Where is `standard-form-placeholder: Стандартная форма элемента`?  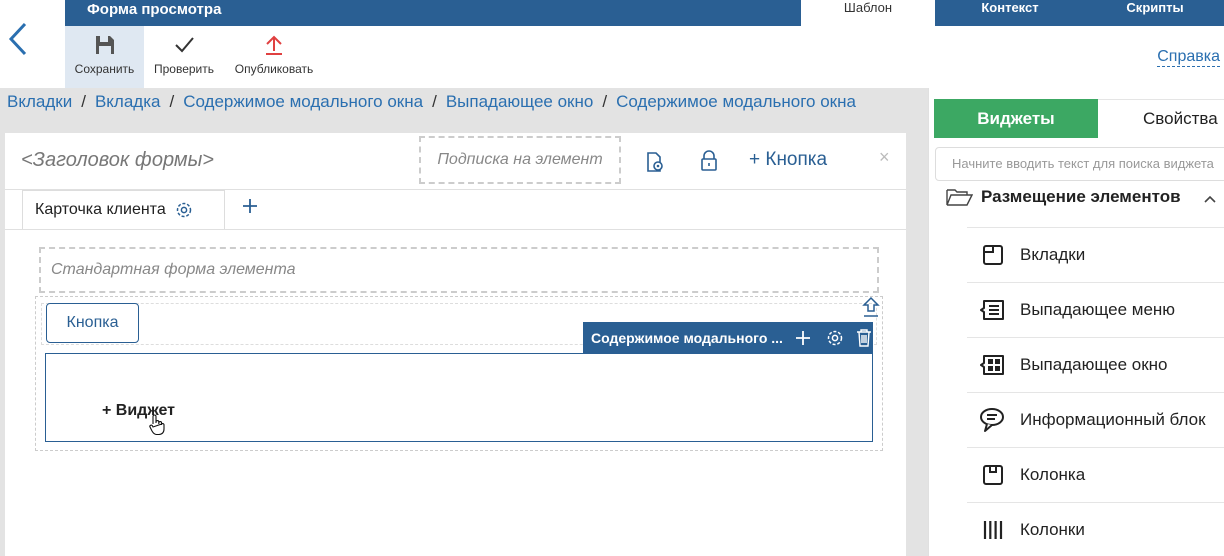
standard-form-placeholder: Стандартная форма элемента is located at coordinates (459, 270).